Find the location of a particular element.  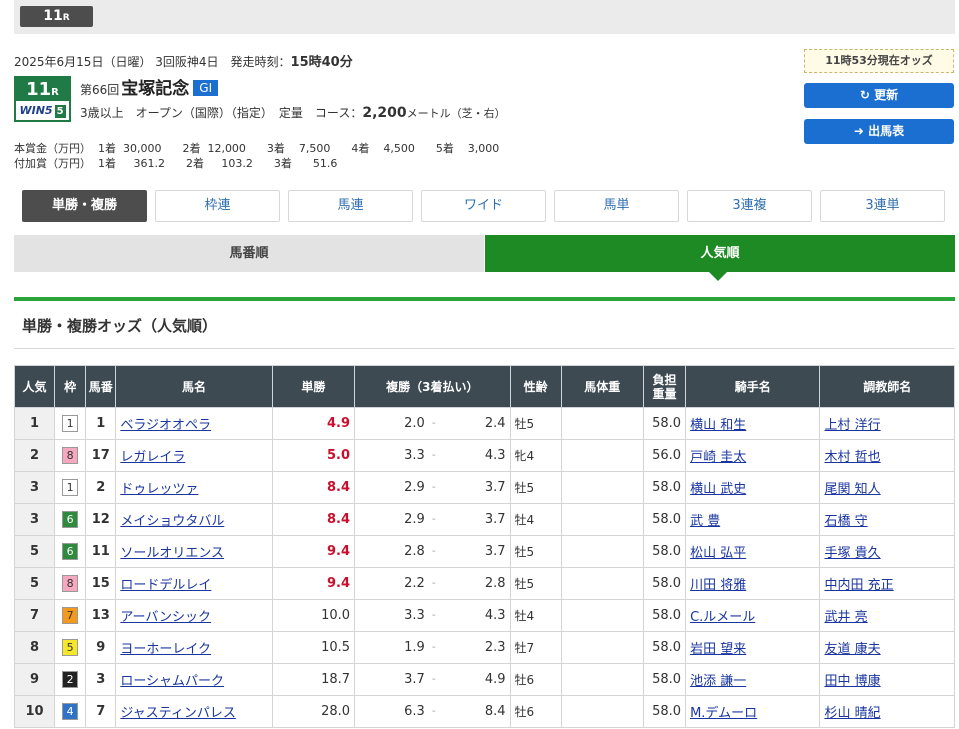

table-row: 5 6 11 ソールオリエンス 9.4 2.8-3.7 牡5 58.0 松山 弘平 手塚 貴久 is located at coordinates (484, 551).